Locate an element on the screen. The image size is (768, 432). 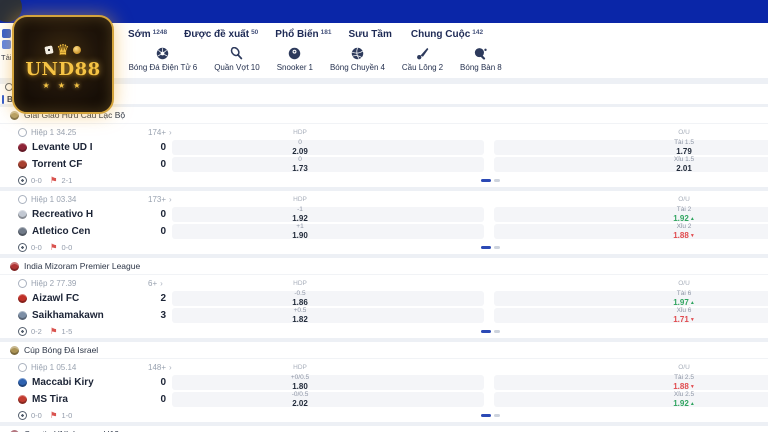
hdp-line-label: 0 is located at coordinates (300, 159).